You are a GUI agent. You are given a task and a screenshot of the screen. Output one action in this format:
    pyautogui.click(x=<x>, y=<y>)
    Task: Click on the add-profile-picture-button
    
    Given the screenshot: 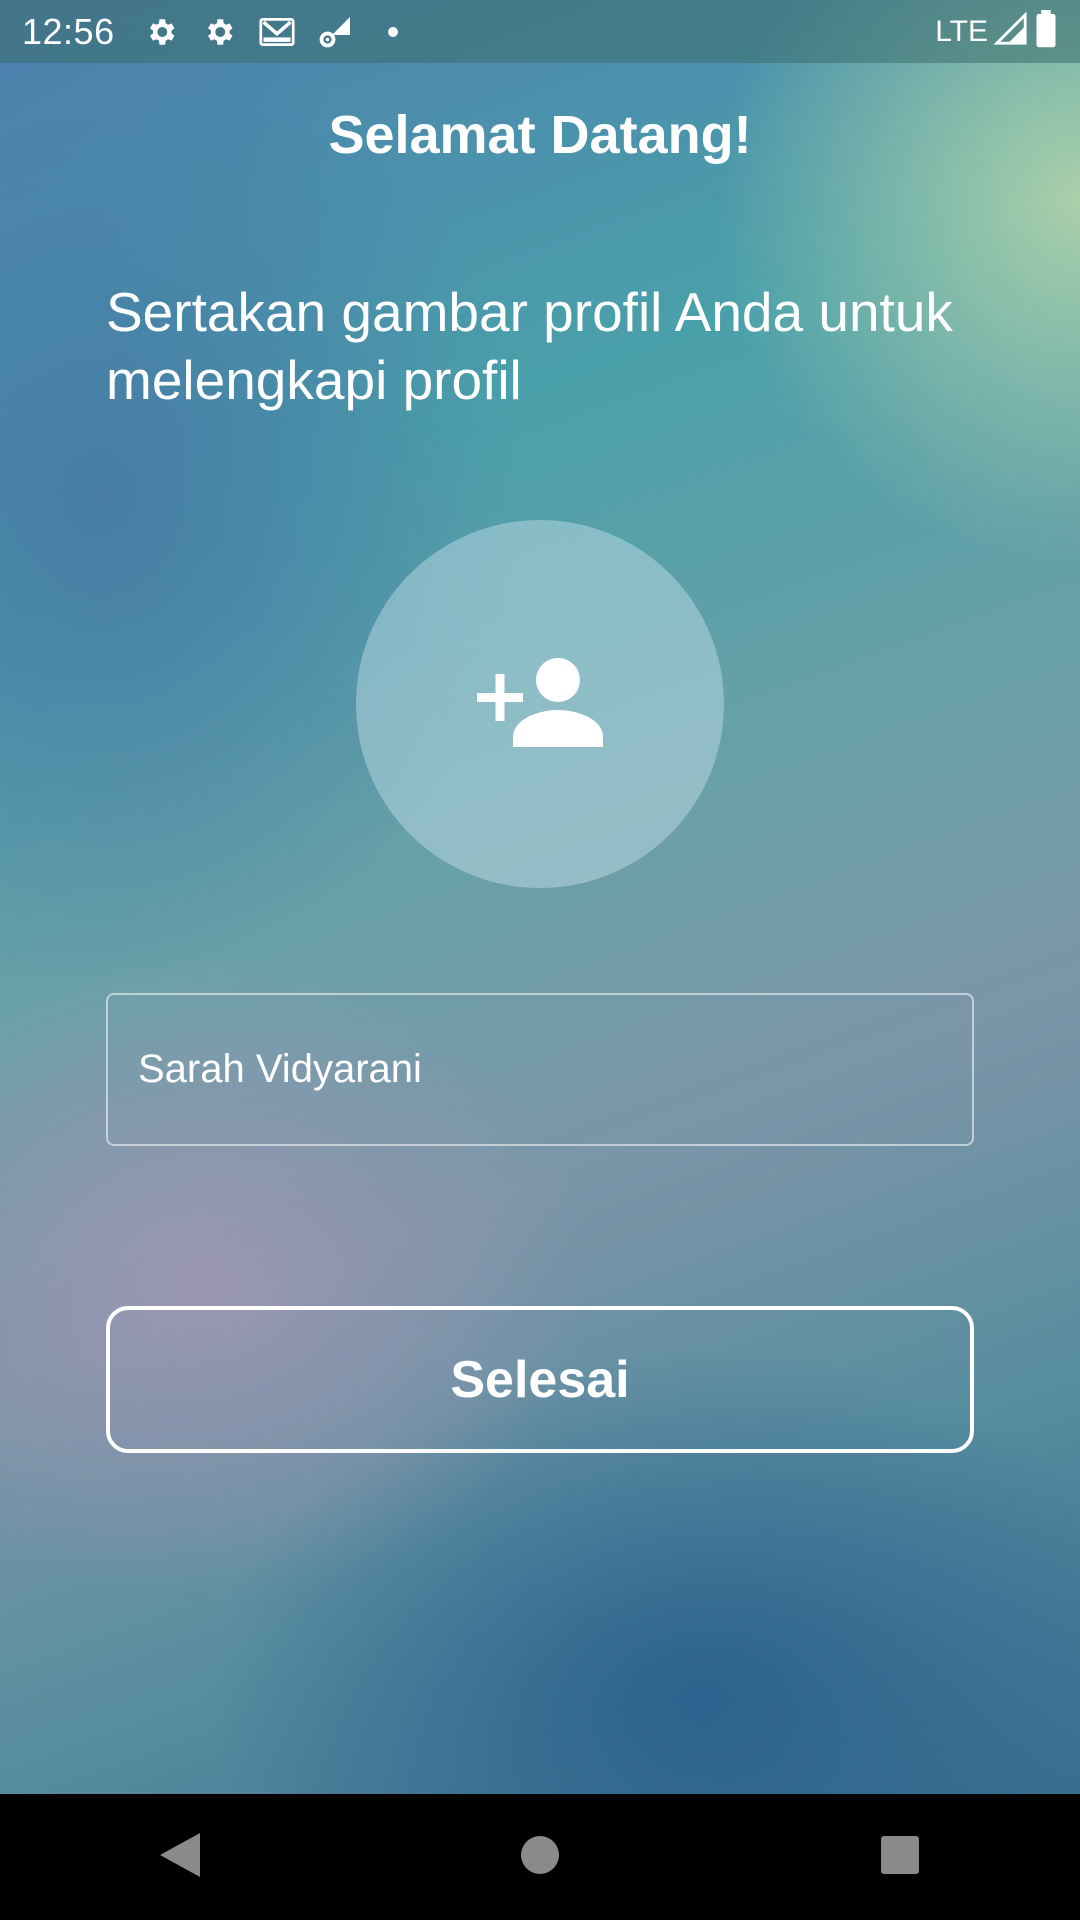 What is the action you would take?
    pyautogui.click(x=540, y=704)
    